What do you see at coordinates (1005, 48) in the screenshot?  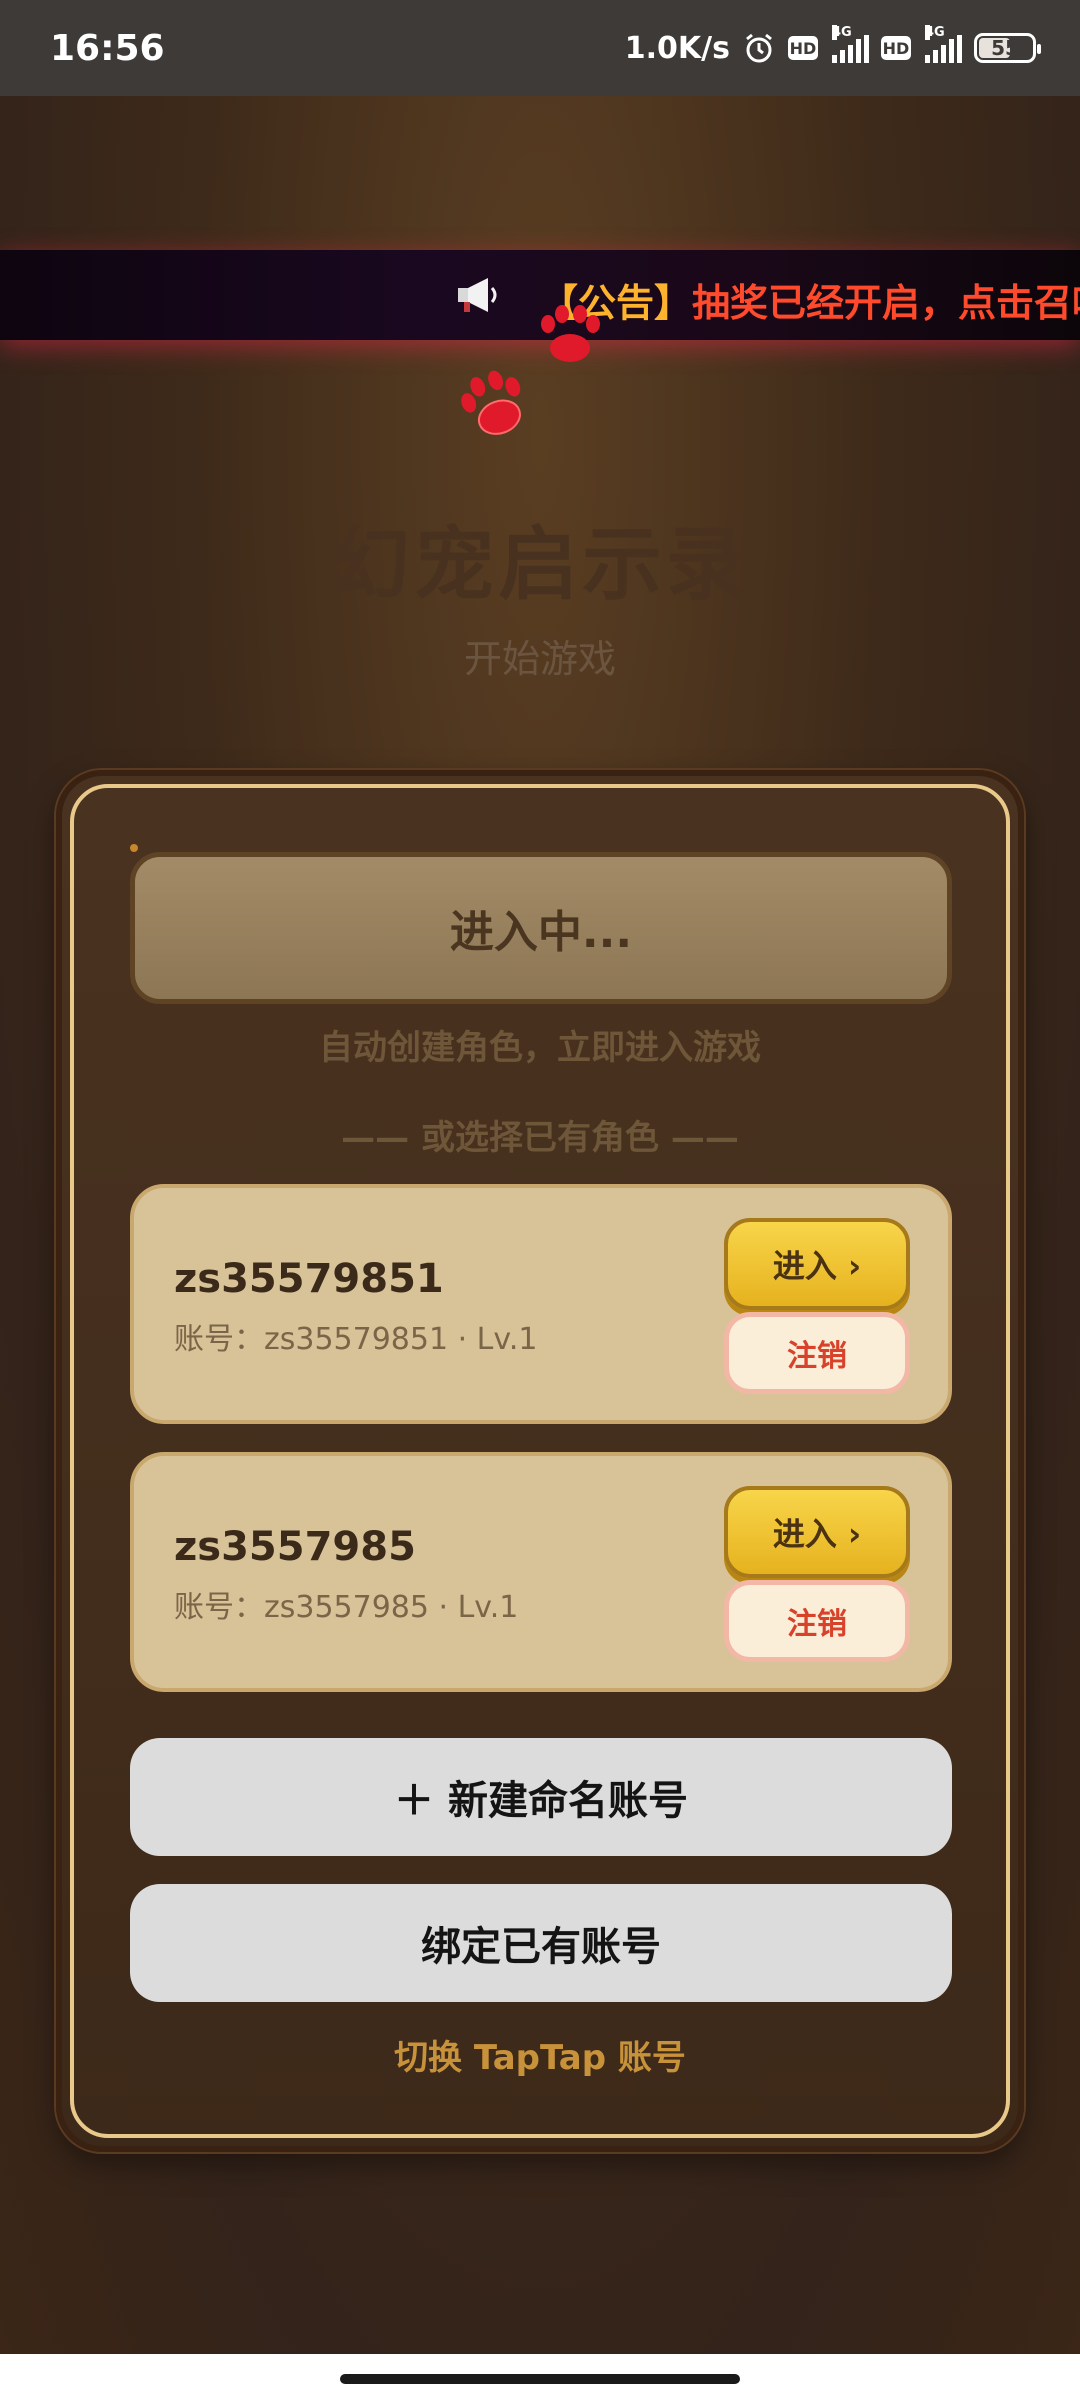 I see `battery-level: 55` at bounding box center [1005, 48].